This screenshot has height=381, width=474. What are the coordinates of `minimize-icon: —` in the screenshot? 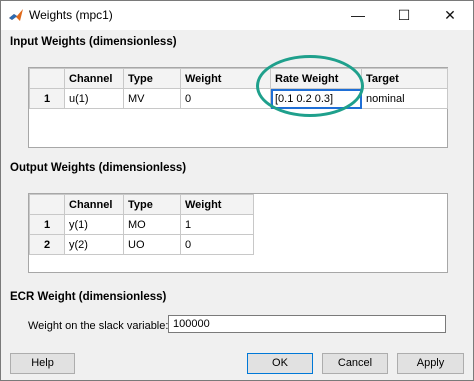 It's located at (358, 15).